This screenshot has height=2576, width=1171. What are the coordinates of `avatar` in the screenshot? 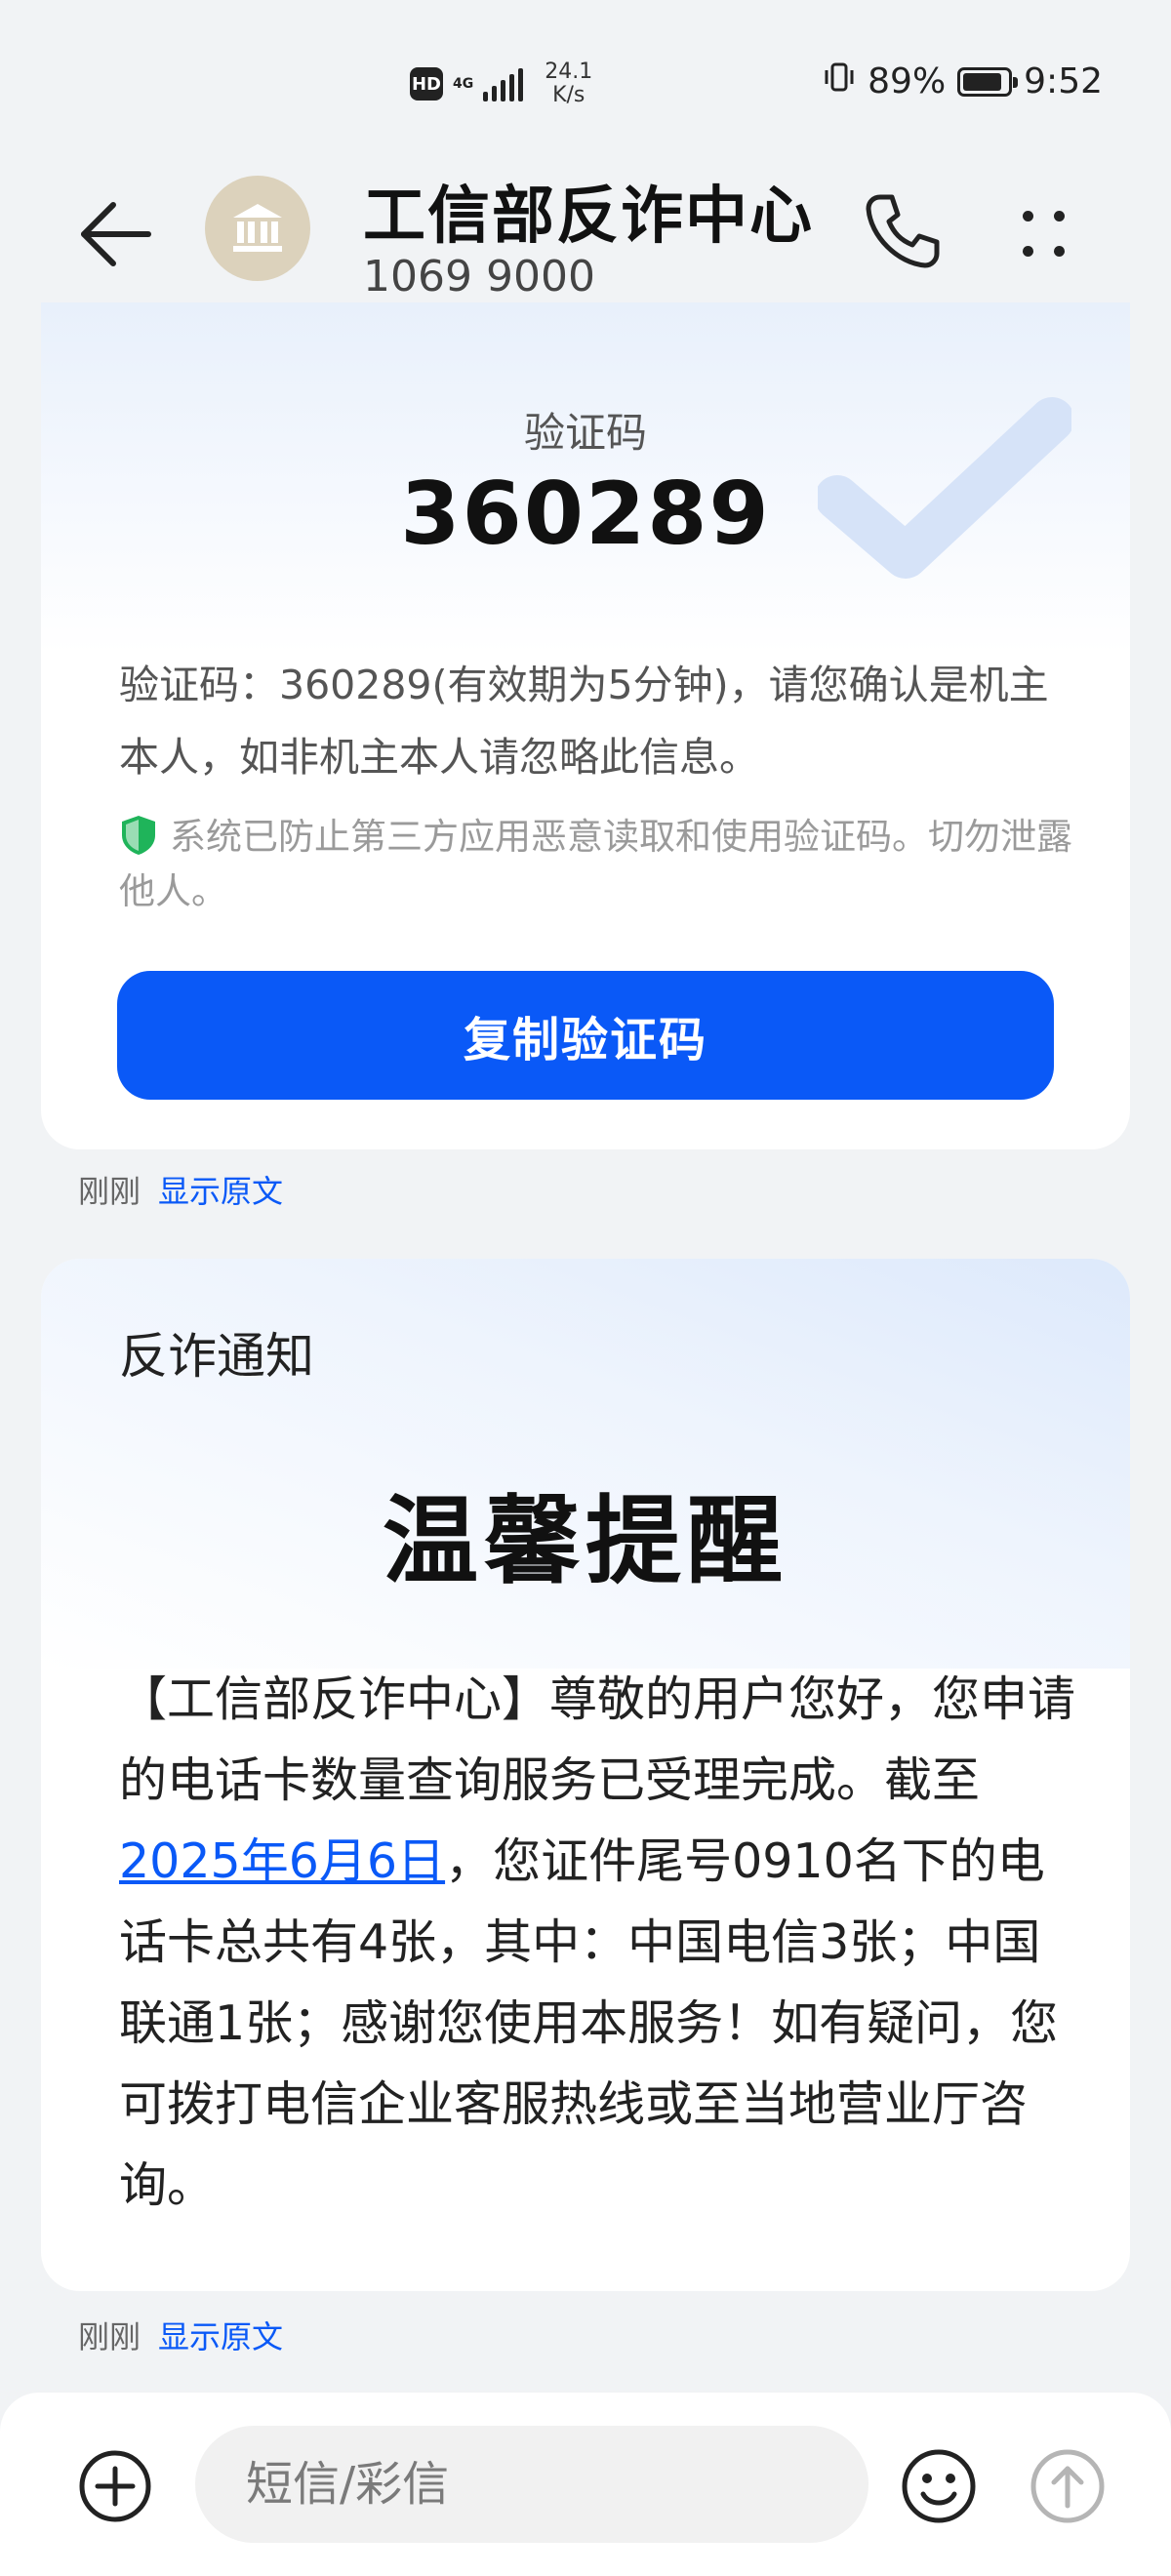 It's located at (257, 228).